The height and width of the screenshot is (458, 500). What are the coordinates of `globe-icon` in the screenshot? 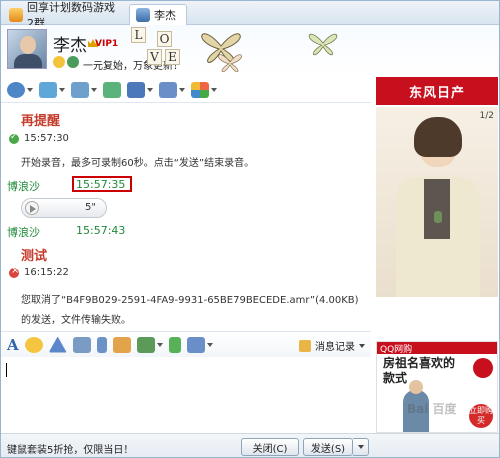 It's located at (73, 62).